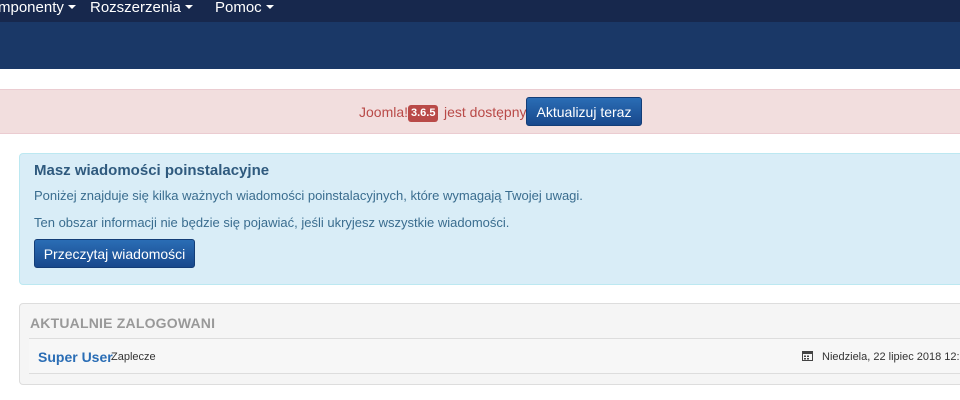  Describe the element at coordinates (423, 113) in the screenshot. I see `version-badge: 3.6.5` at that location.